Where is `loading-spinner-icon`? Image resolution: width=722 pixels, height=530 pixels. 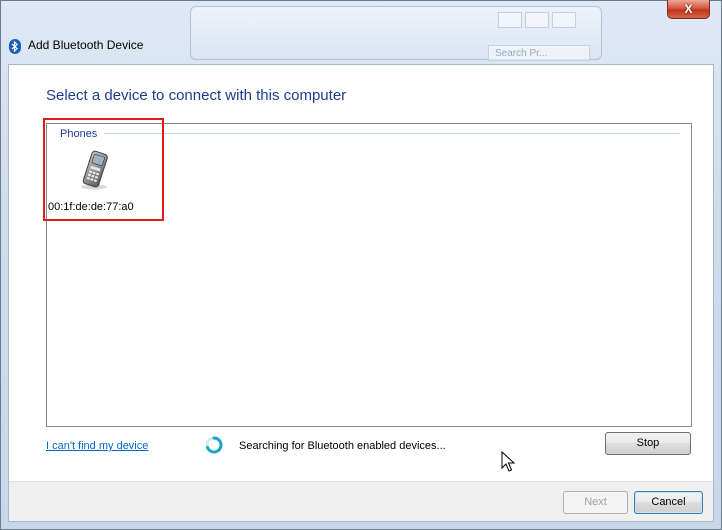
loading-spinner-icon is located at coordinates (214, 445).